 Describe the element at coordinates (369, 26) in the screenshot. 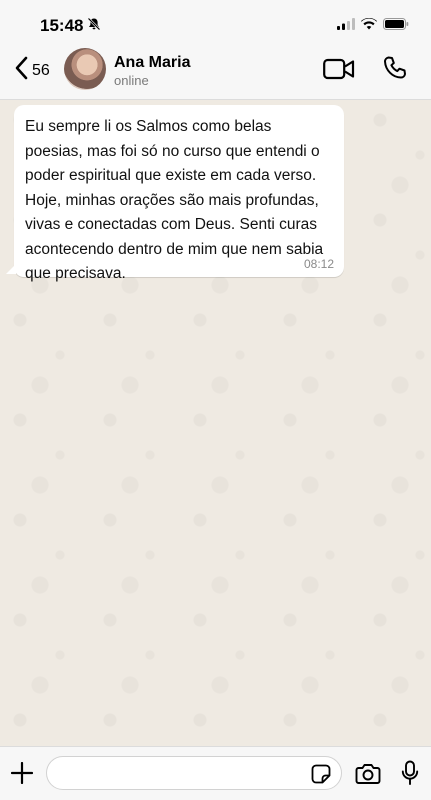

I see `wifi-icon` at that location.